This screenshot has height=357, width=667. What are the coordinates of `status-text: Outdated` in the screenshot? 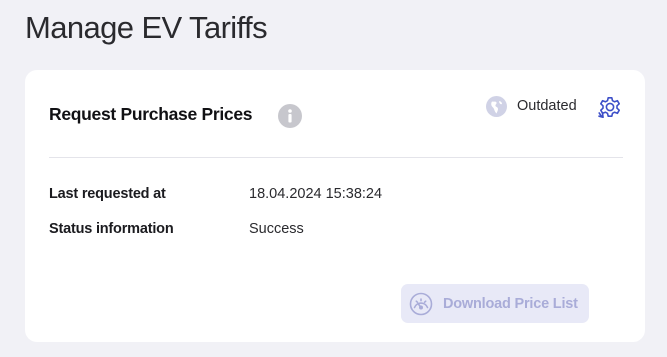 It's located at (547, 106).